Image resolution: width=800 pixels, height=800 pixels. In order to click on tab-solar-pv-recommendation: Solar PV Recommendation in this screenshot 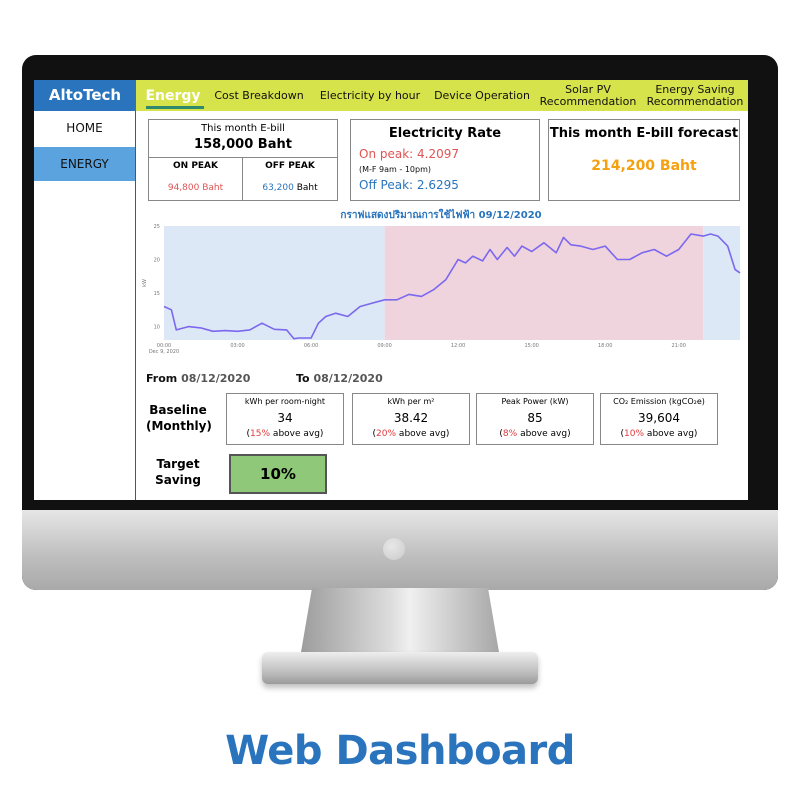, I will do `click(588, 95)`.